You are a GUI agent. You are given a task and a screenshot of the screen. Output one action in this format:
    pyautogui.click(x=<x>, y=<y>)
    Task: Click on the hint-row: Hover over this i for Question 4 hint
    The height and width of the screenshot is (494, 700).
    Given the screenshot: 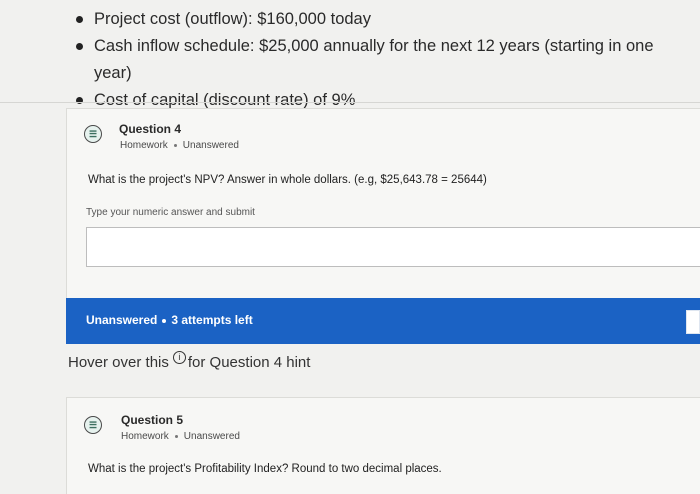 What is the action you would take?
    pyautogui.click(x=189, y=360)
    